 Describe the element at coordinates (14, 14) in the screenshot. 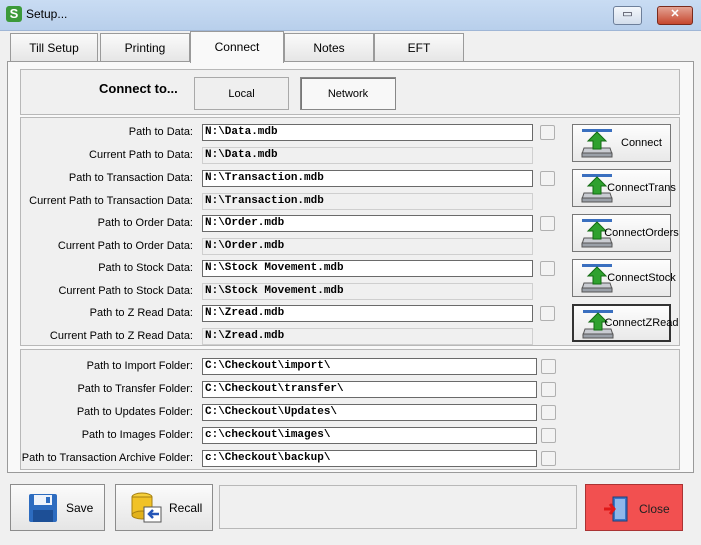

I see `app-icon: S` at that location.